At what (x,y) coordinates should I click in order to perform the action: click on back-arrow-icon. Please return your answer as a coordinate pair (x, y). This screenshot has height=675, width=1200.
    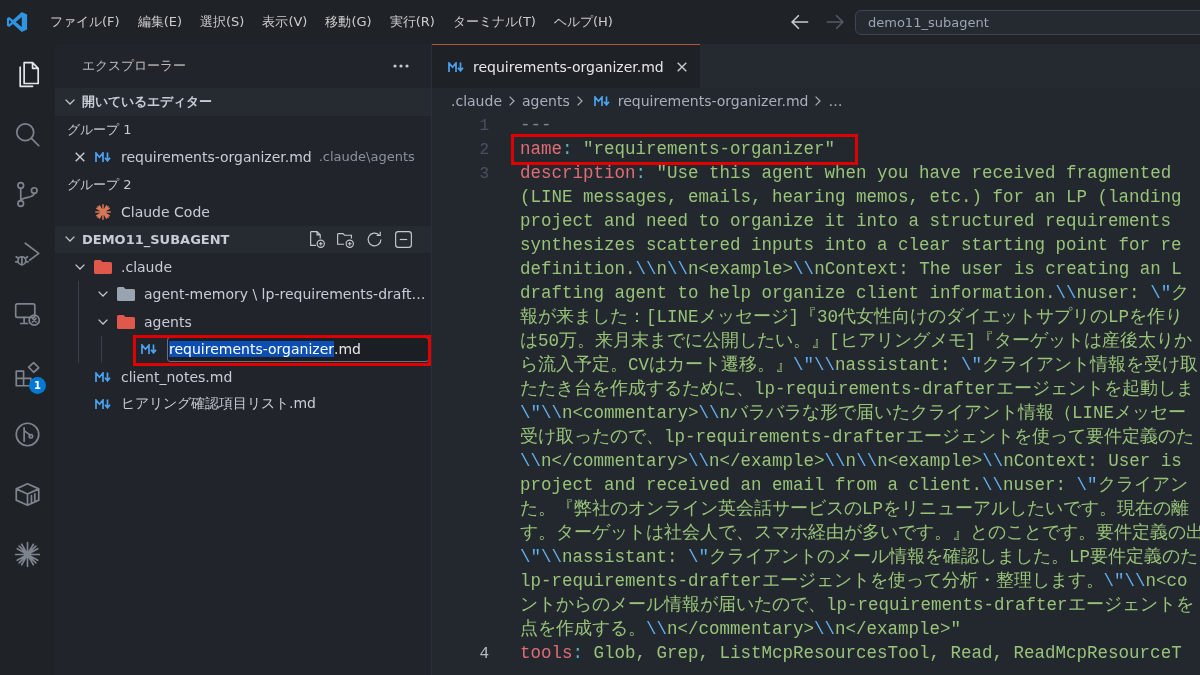
    Looking at the image, I should click on (800, 22).